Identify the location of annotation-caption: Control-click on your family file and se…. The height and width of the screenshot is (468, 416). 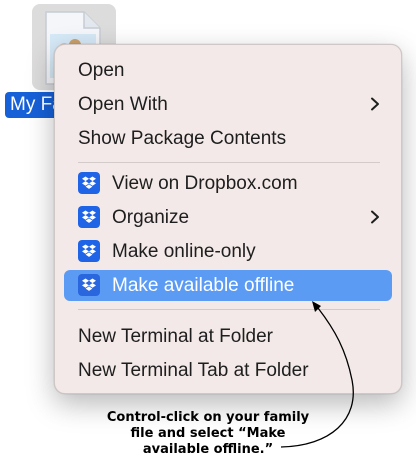
(208, 434).